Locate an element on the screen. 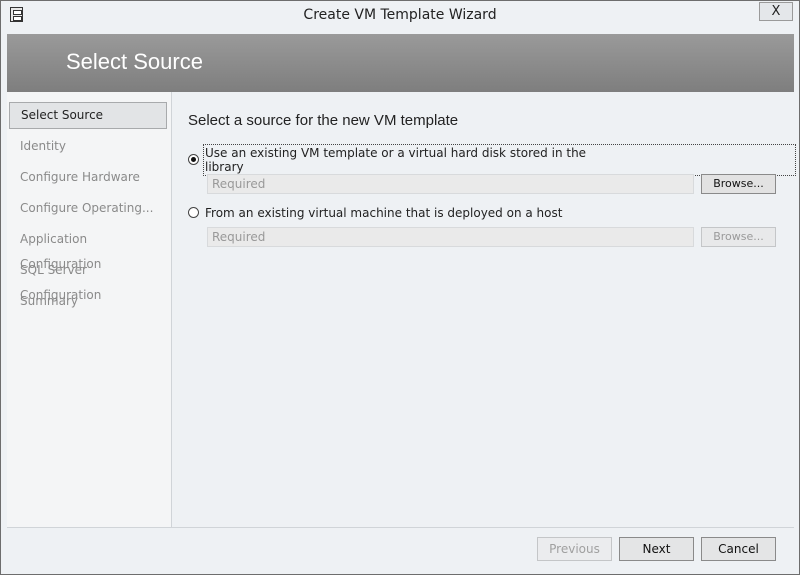 The width and height of the screenshot is (800, 575). nav-item-application-configuration: Application Configuration is located at coordinates (88, 249).